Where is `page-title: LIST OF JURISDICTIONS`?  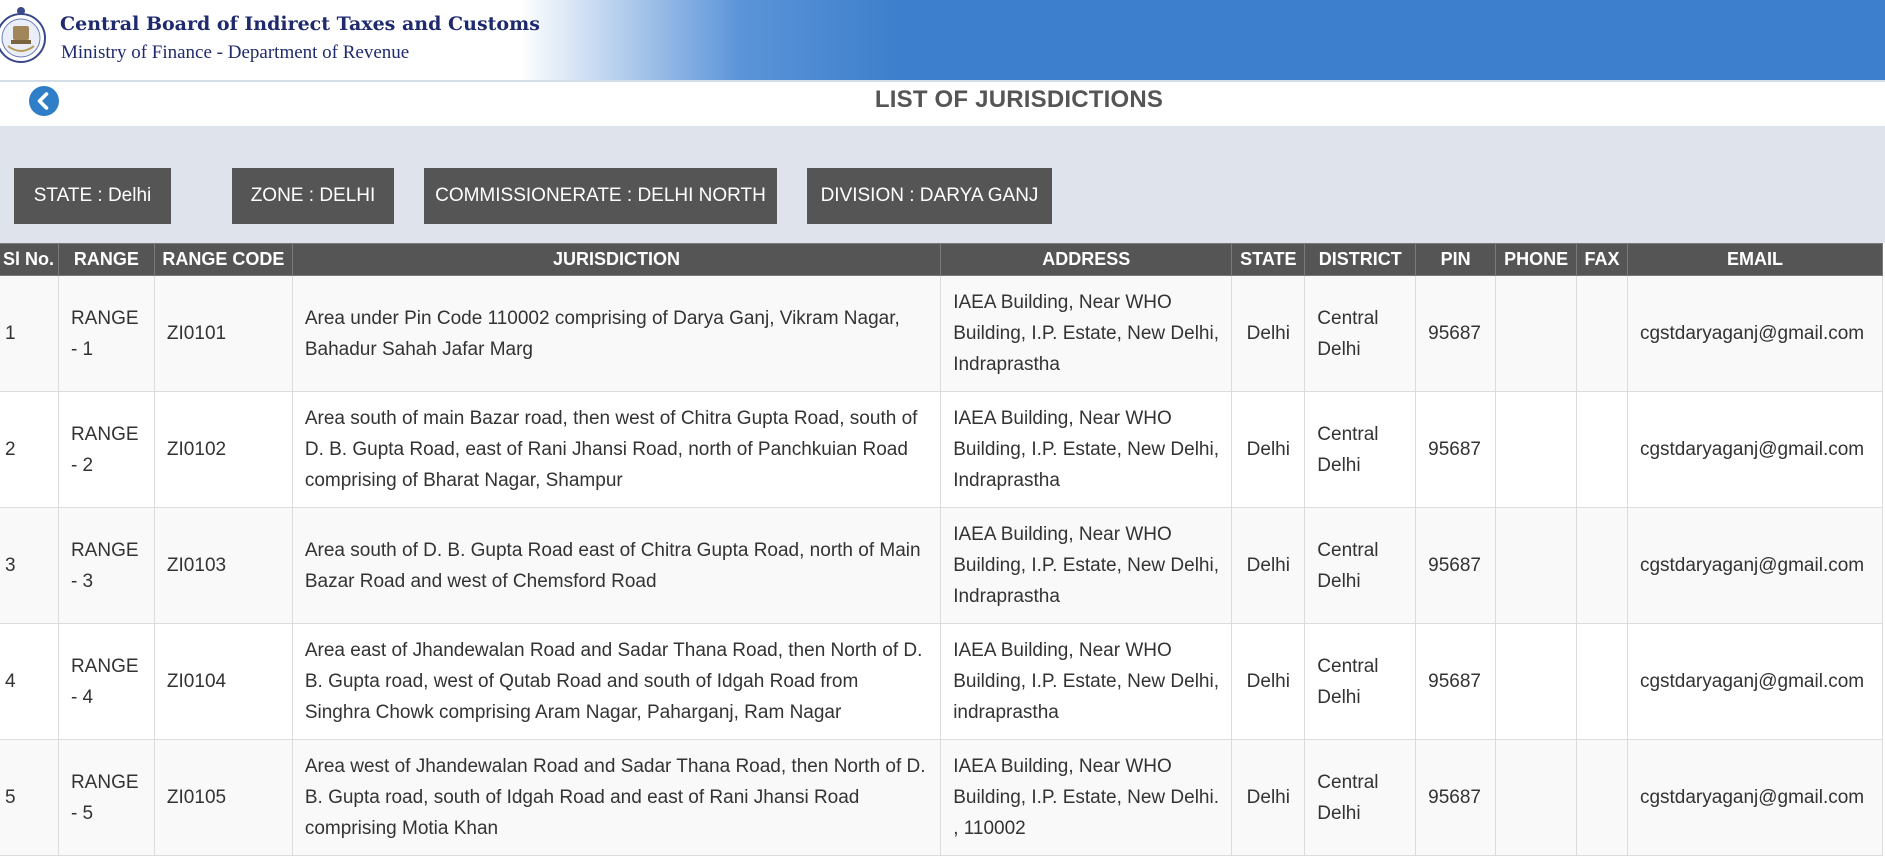
page-title: LIST OF JURISDICTIONS is located at coordinates (1019, 99).